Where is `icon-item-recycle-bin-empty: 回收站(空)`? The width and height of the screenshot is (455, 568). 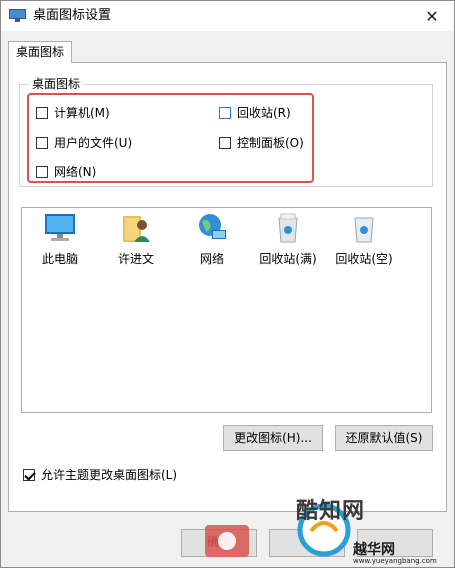 icon-item-recycle-bin-empty: 回收站(空) is located at coordinates (364, 239).